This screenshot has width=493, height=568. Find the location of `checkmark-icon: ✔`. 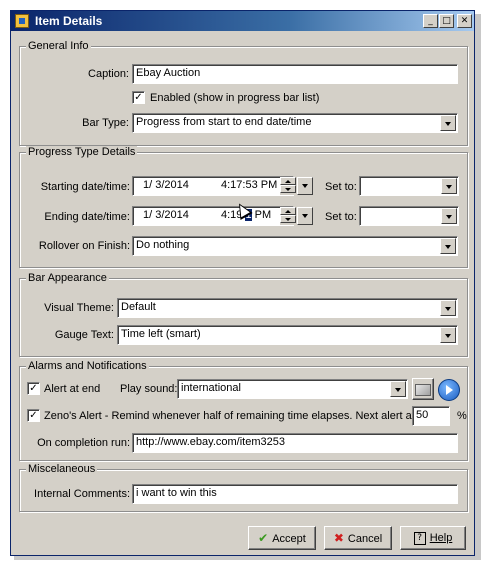

checkmark-icon: ✔ is located at coordinates (263, 538).